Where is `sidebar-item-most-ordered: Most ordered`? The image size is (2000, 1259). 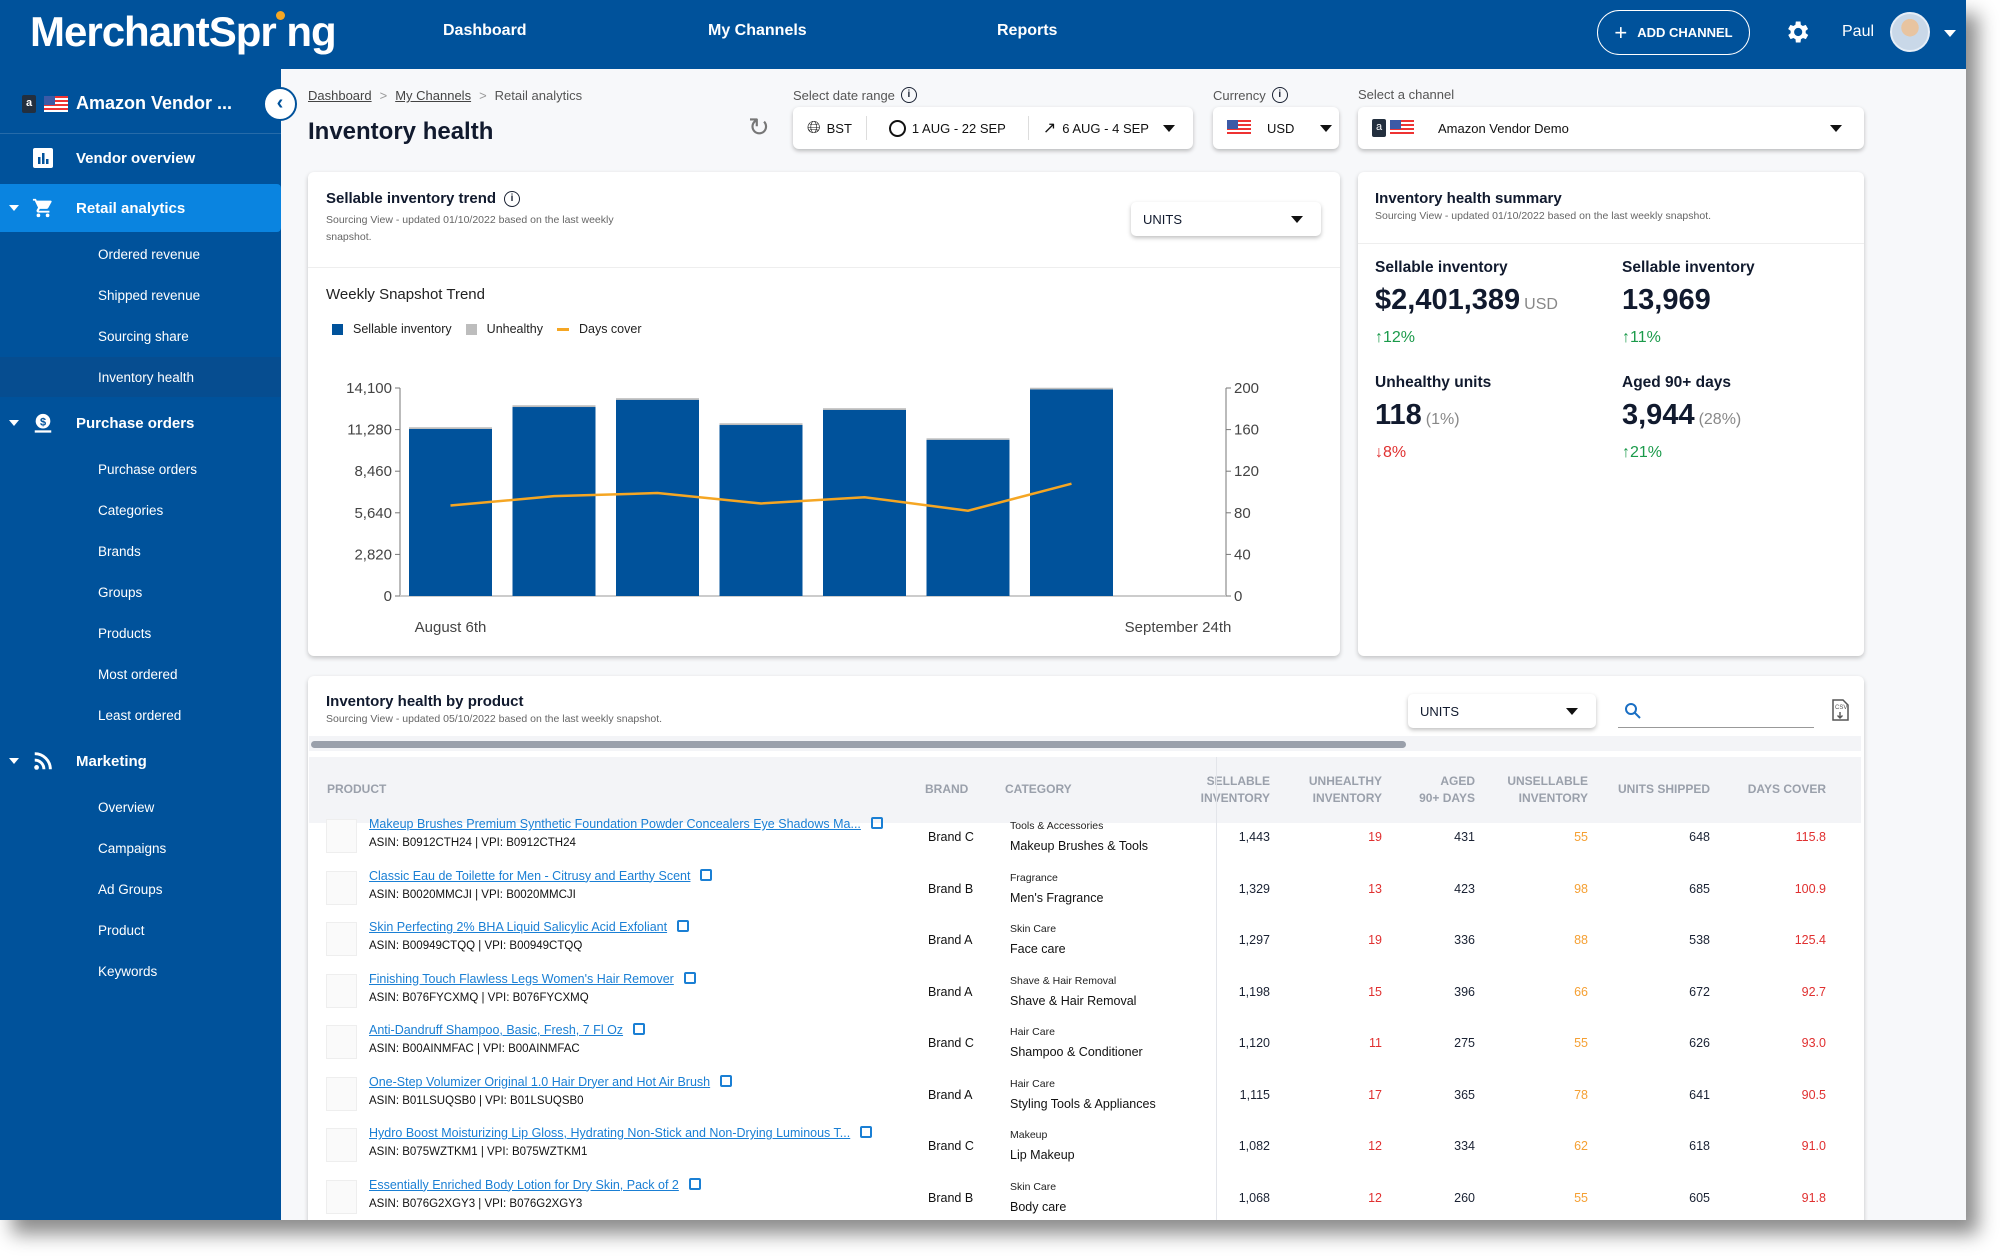 sidebar-item-most-ordered: Most ordered is located at coordinates (140, 674).